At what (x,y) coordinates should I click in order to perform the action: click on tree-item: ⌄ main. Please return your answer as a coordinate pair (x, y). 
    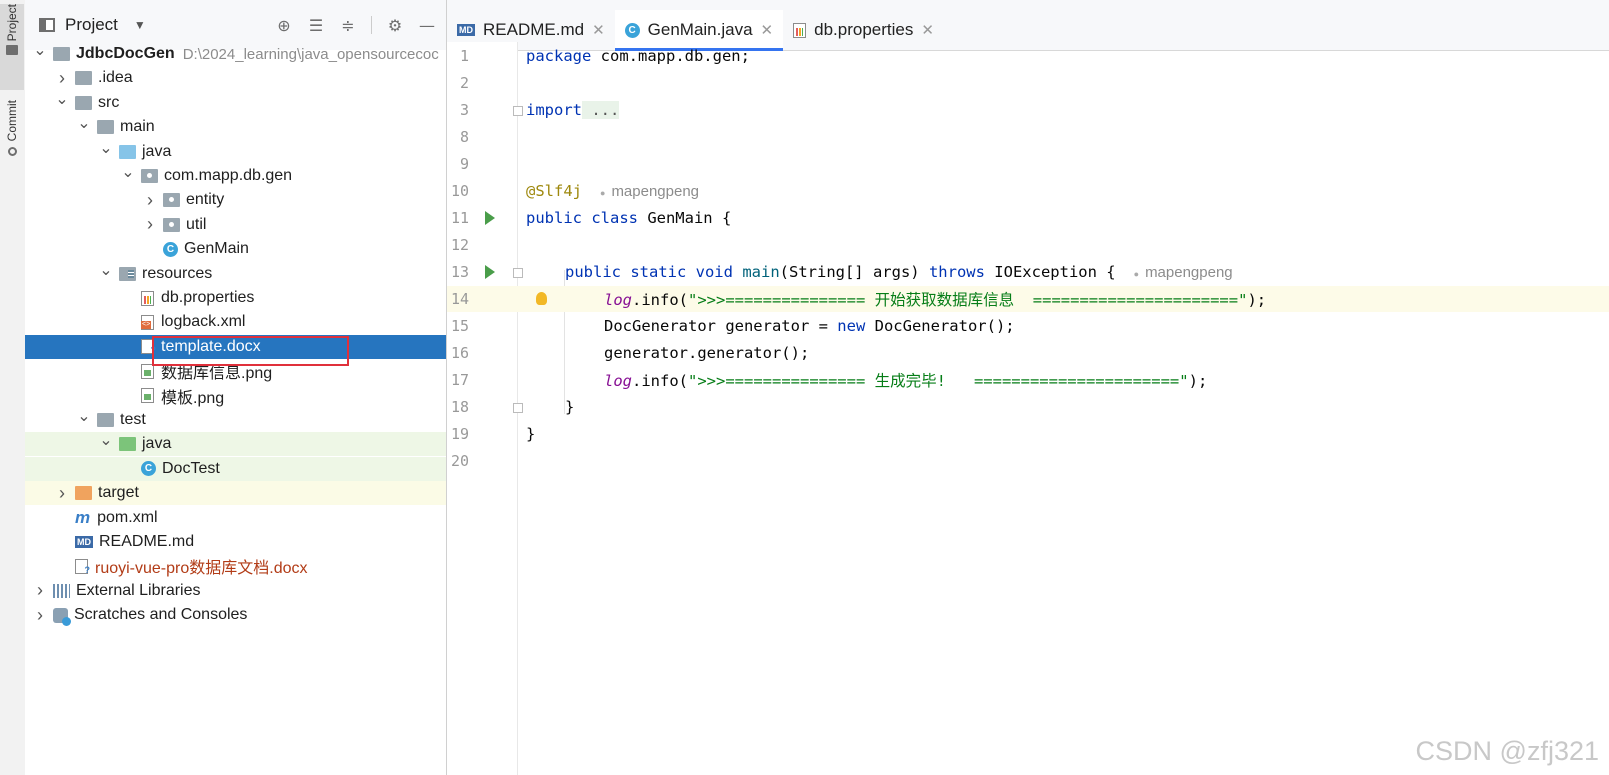
    Looking at the image, I should click on (235, 127).